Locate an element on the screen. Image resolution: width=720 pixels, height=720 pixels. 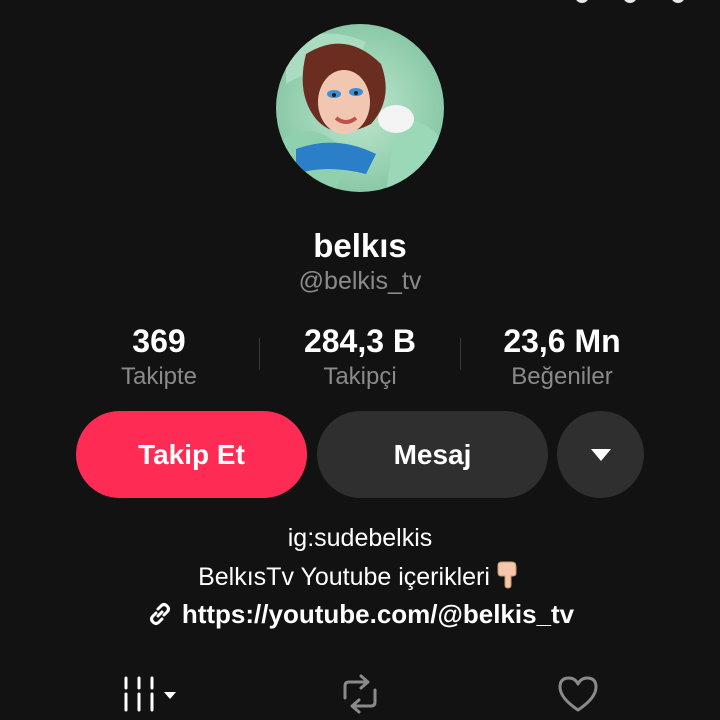
caret-down-icon is located at coordinates (600, 454).